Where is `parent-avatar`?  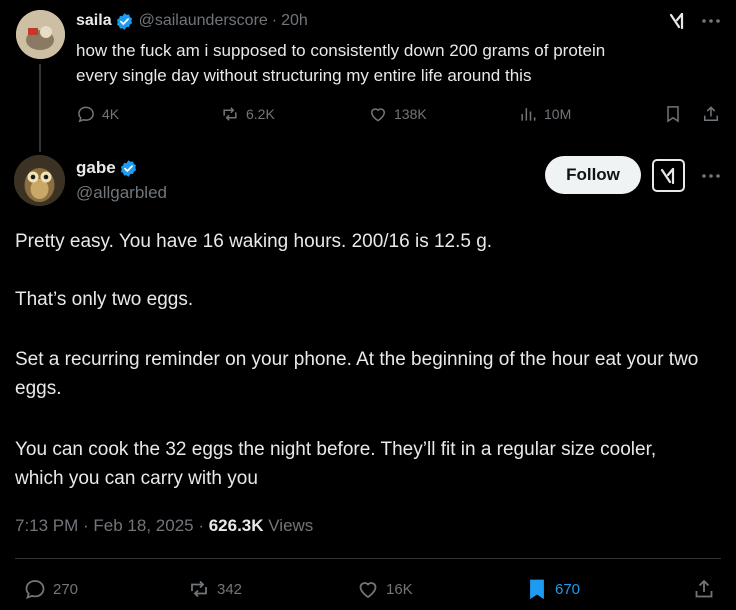
parent-avatar is located at coordinates (40, 34).